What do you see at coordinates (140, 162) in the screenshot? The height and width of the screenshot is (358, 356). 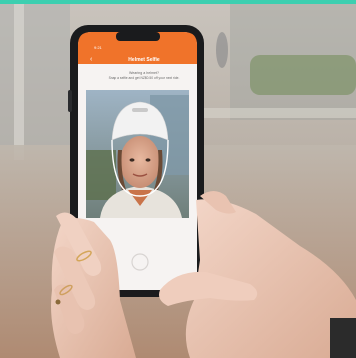 I see `selfie-face` at bounding box center [140, 162].